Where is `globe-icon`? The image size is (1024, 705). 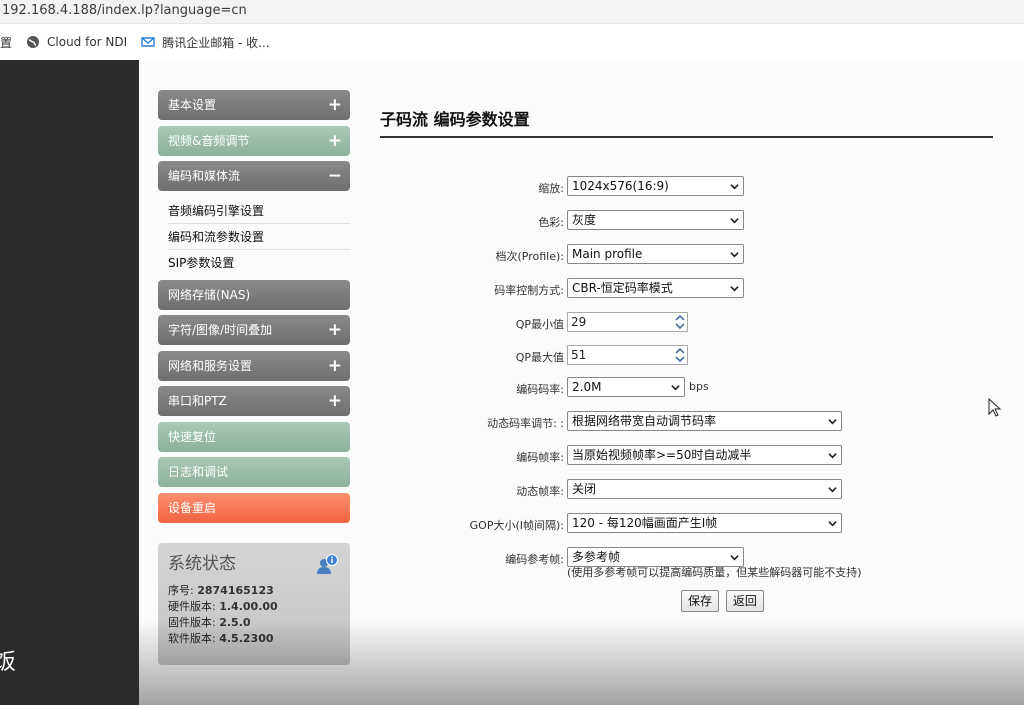 globe-icon is located at coordinates (33, 42).